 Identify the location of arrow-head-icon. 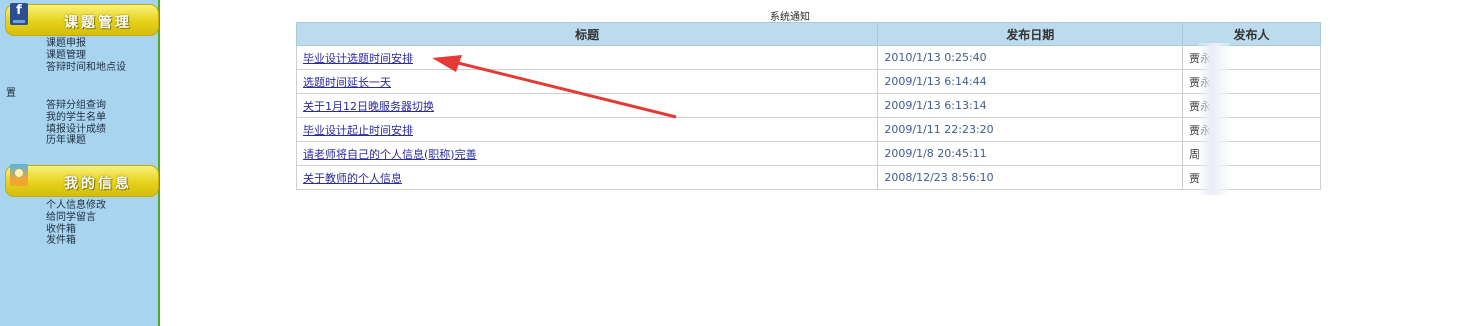
(447, 63).